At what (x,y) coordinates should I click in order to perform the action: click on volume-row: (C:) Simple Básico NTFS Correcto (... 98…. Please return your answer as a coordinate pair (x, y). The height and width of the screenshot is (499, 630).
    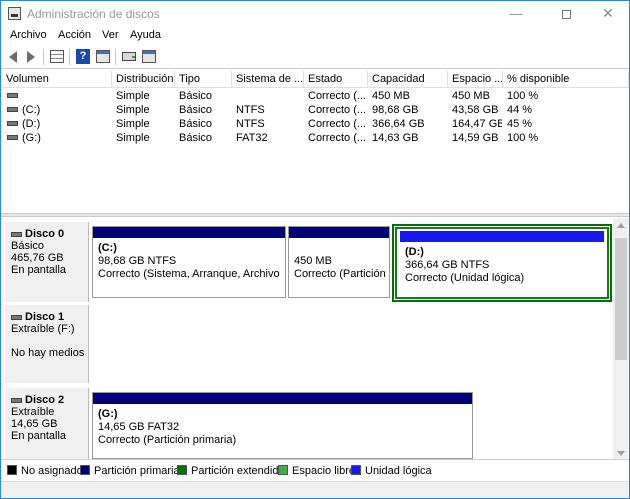
    Looking at the image, I should click on (315, 110).